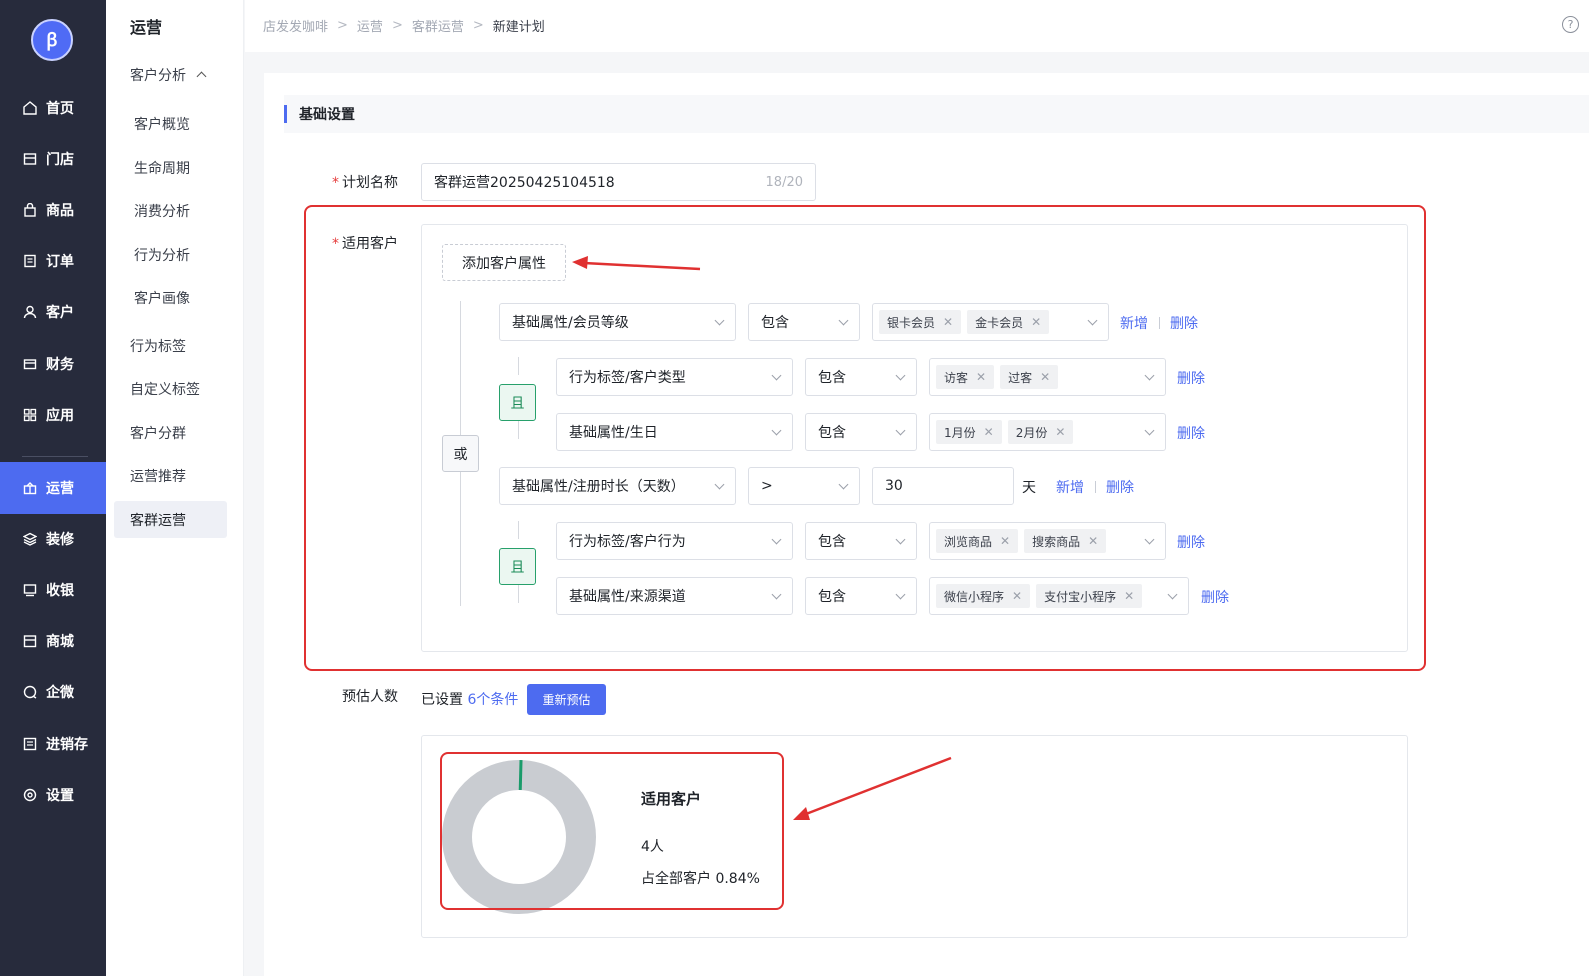  What do you see at coordinates (617, 486) in the screenshot?
I see `field-select-register-days: 基础属性/注册时长（天数）` at bounding box center [617, 486].